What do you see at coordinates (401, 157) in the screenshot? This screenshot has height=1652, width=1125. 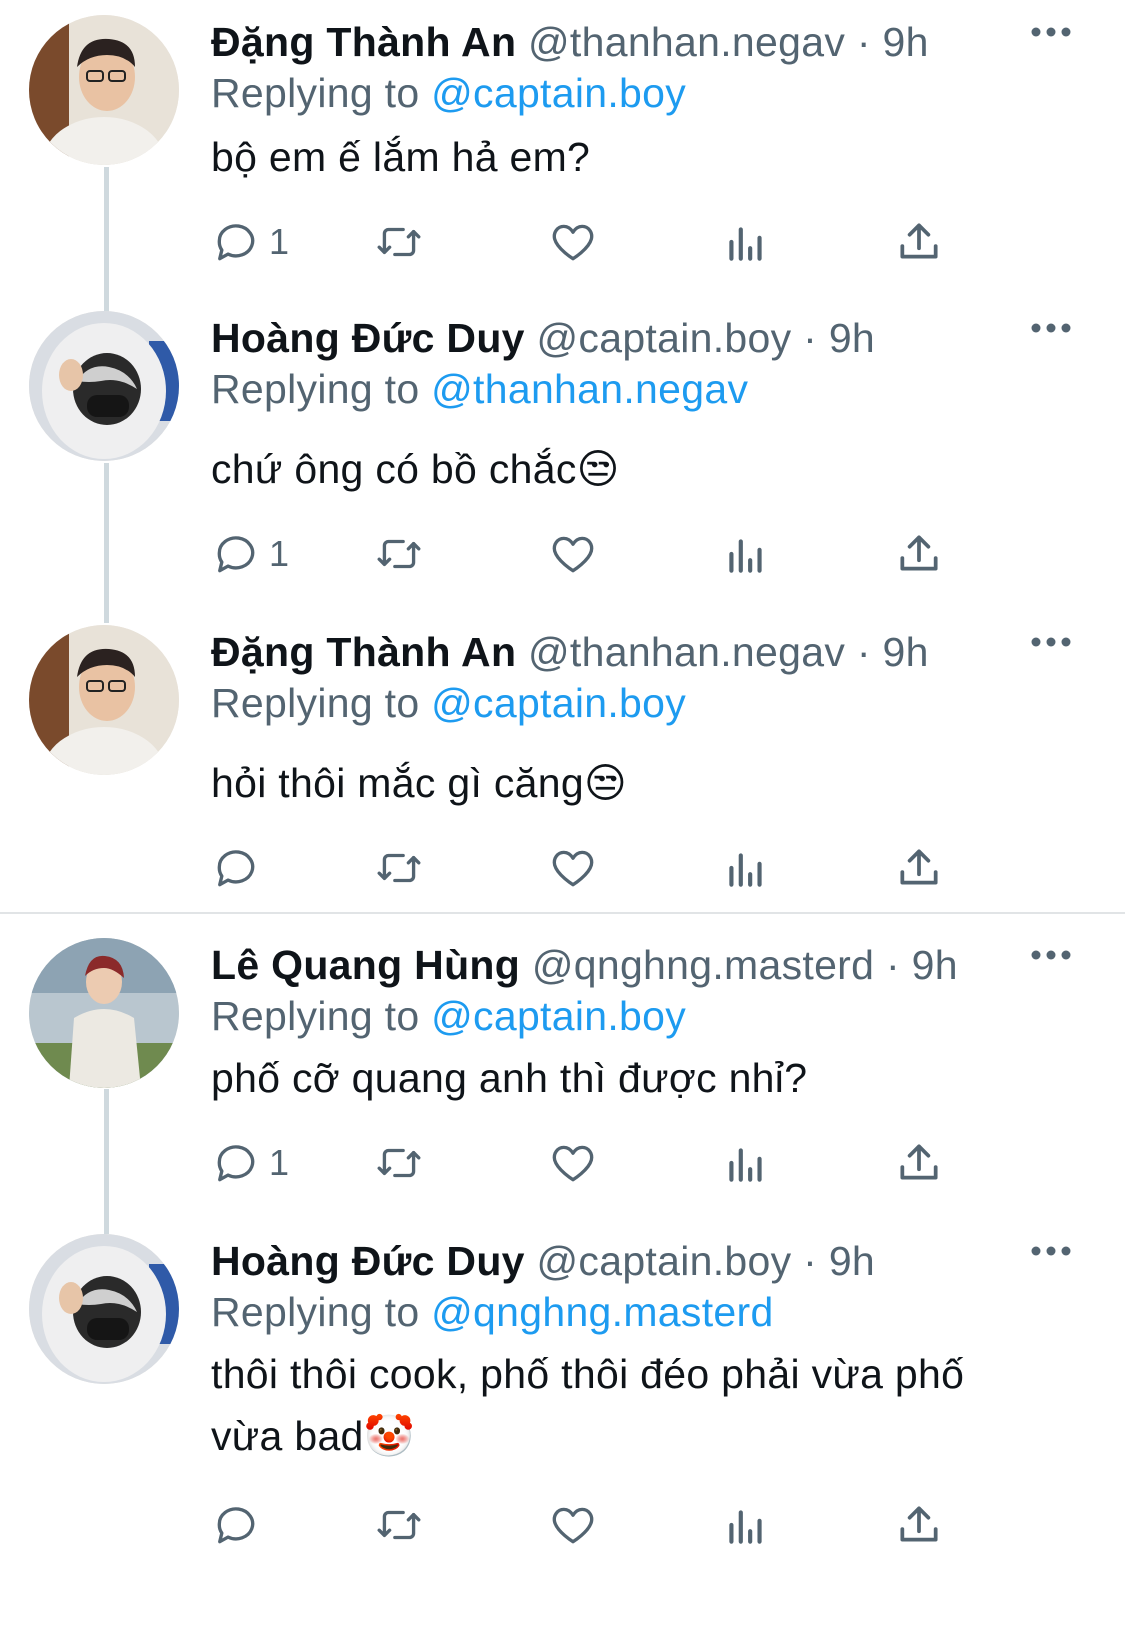 I see `tweet-text: bộ em ế lắm hả em?` at bounding box center [401, 157].